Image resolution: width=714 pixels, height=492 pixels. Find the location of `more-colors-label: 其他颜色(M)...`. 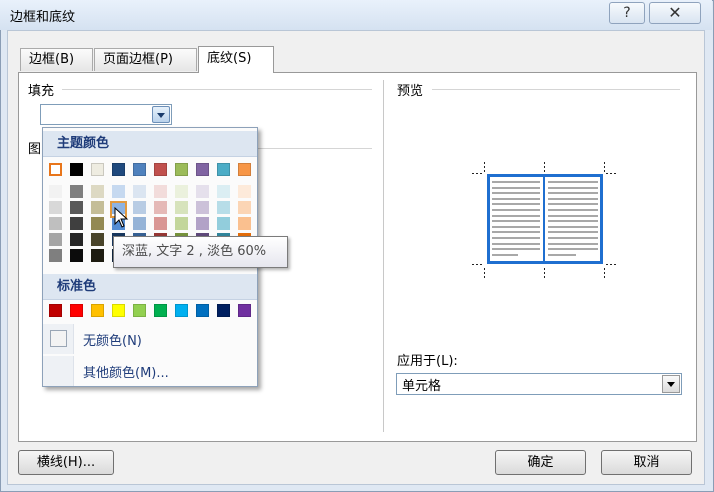

more-colors-label: 其他颜色(M)... is located at coordinates (126, 373).